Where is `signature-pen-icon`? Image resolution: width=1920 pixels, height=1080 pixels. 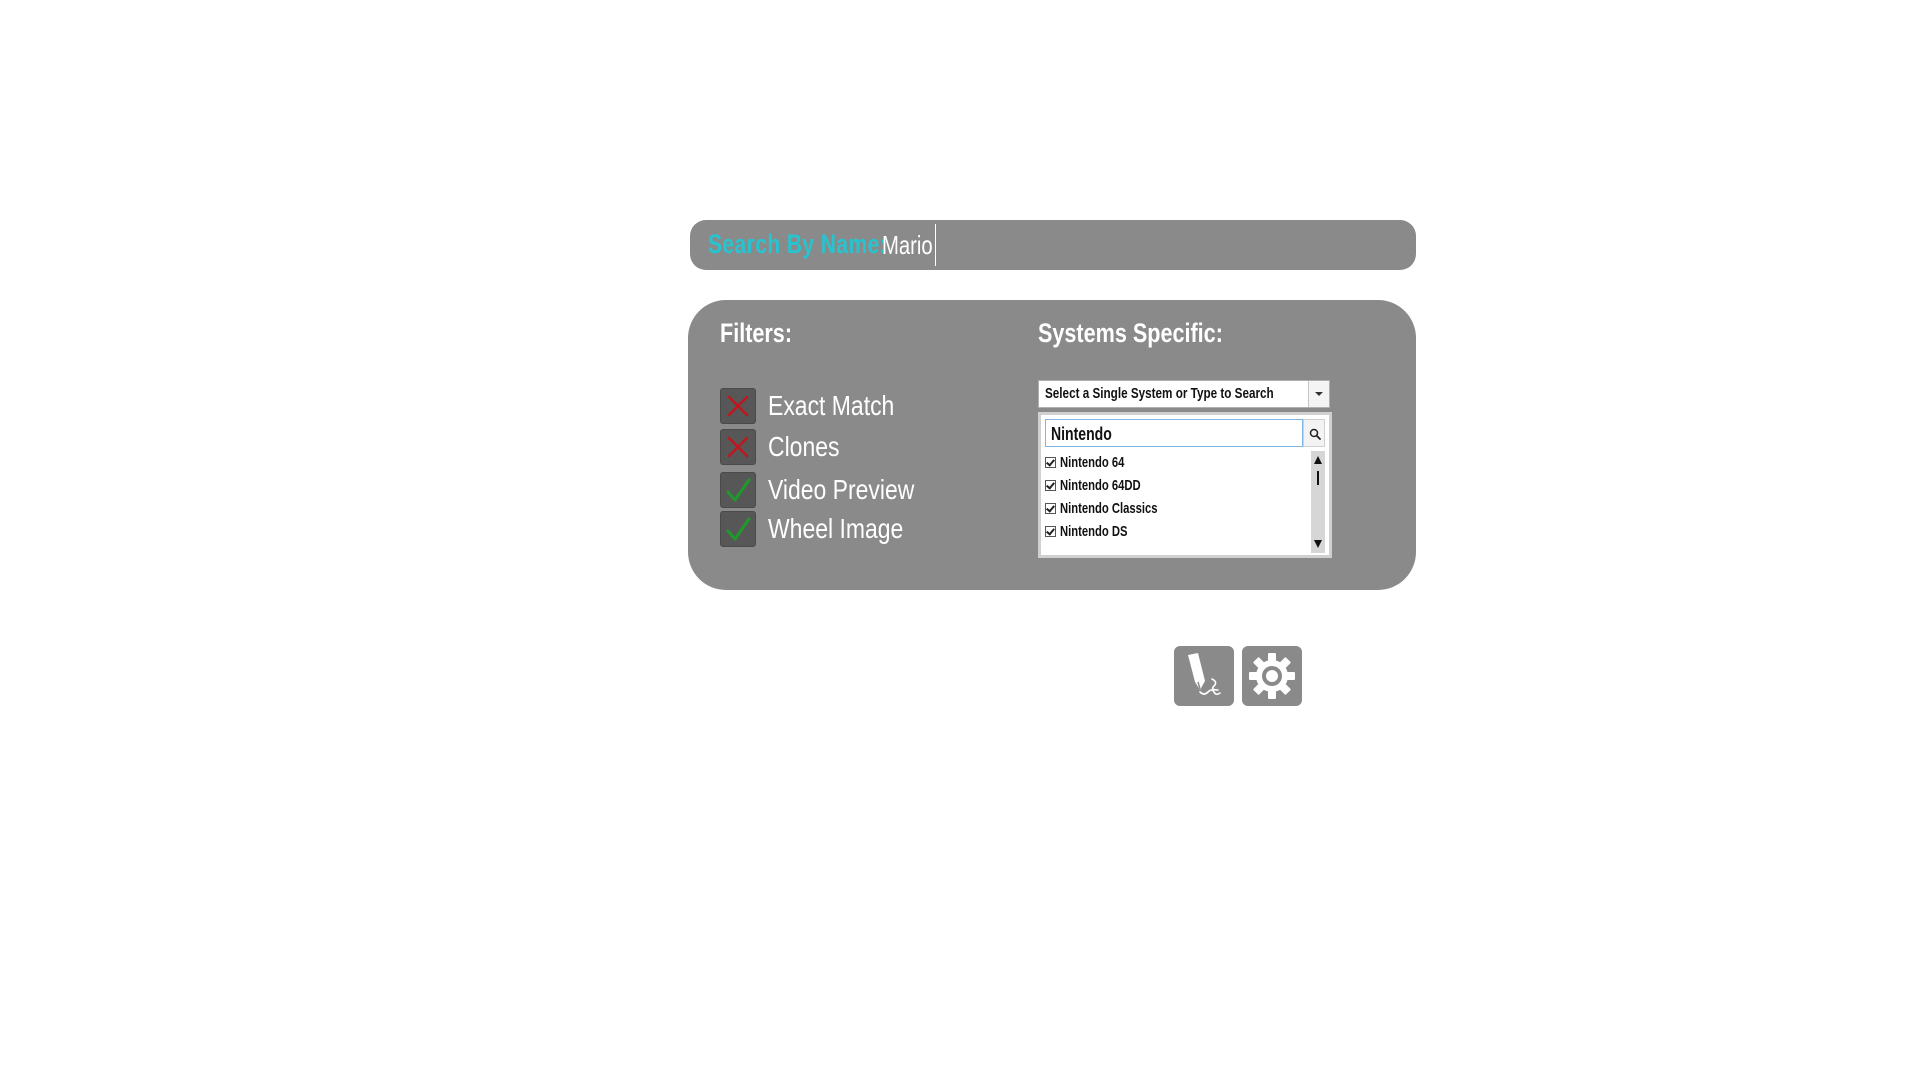 signature-pen-icon is located at coordinates (1204, 674).